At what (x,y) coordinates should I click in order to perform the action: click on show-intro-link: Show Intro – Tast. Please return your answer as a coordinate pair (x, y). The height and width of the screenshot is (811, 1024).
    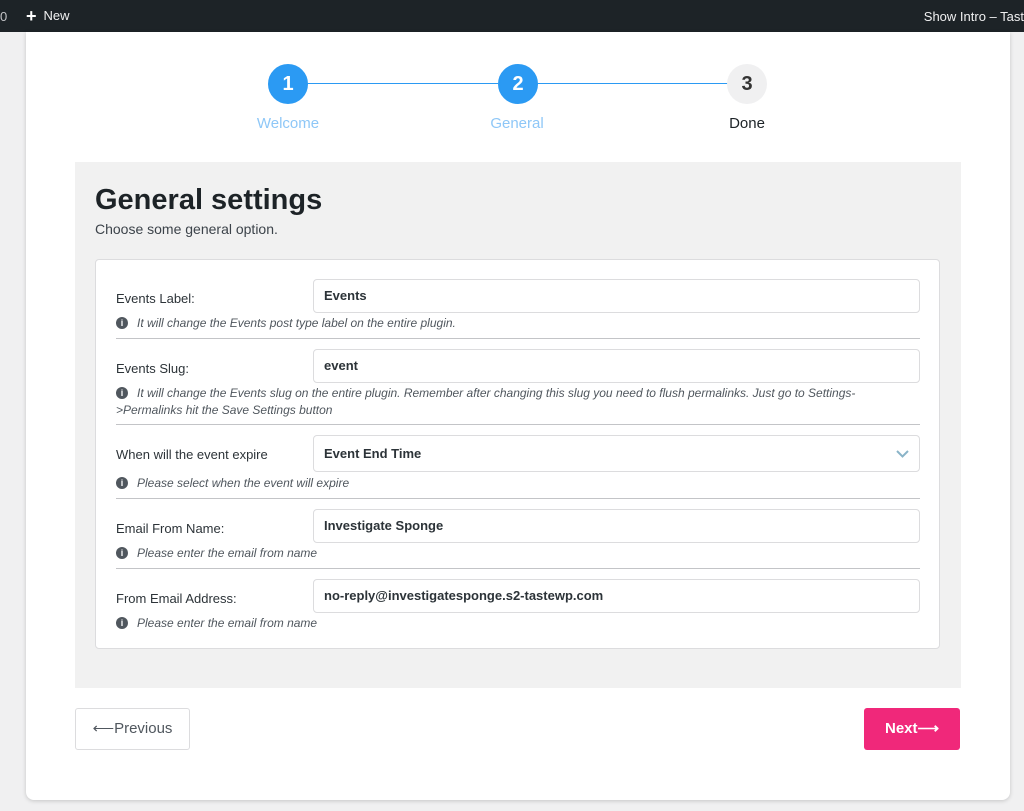
    Looking at the image, I should click on (974, 16).